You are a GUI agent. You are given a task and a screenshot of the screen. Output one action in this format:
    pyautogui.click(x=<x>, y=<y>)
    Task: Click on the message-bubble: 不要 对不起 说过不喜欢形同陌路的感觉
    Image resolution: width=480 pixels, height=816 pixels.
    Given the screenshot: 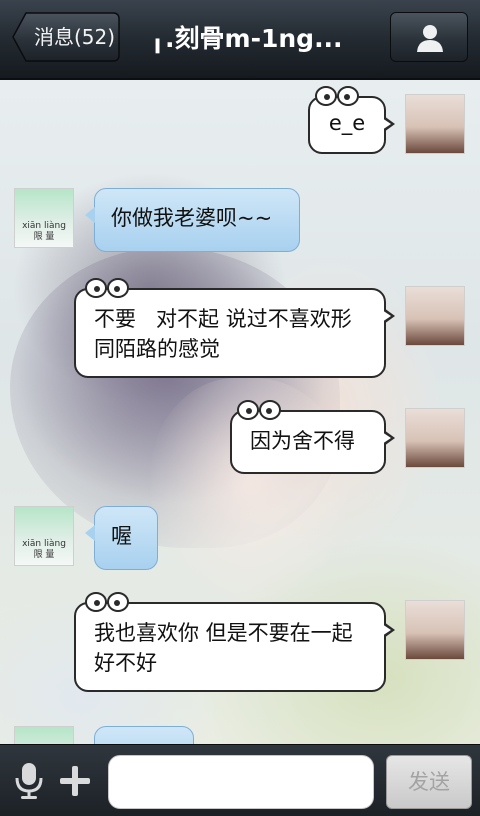 What is the action you would take?
    pyautogui.click(x=234, y=328)
    